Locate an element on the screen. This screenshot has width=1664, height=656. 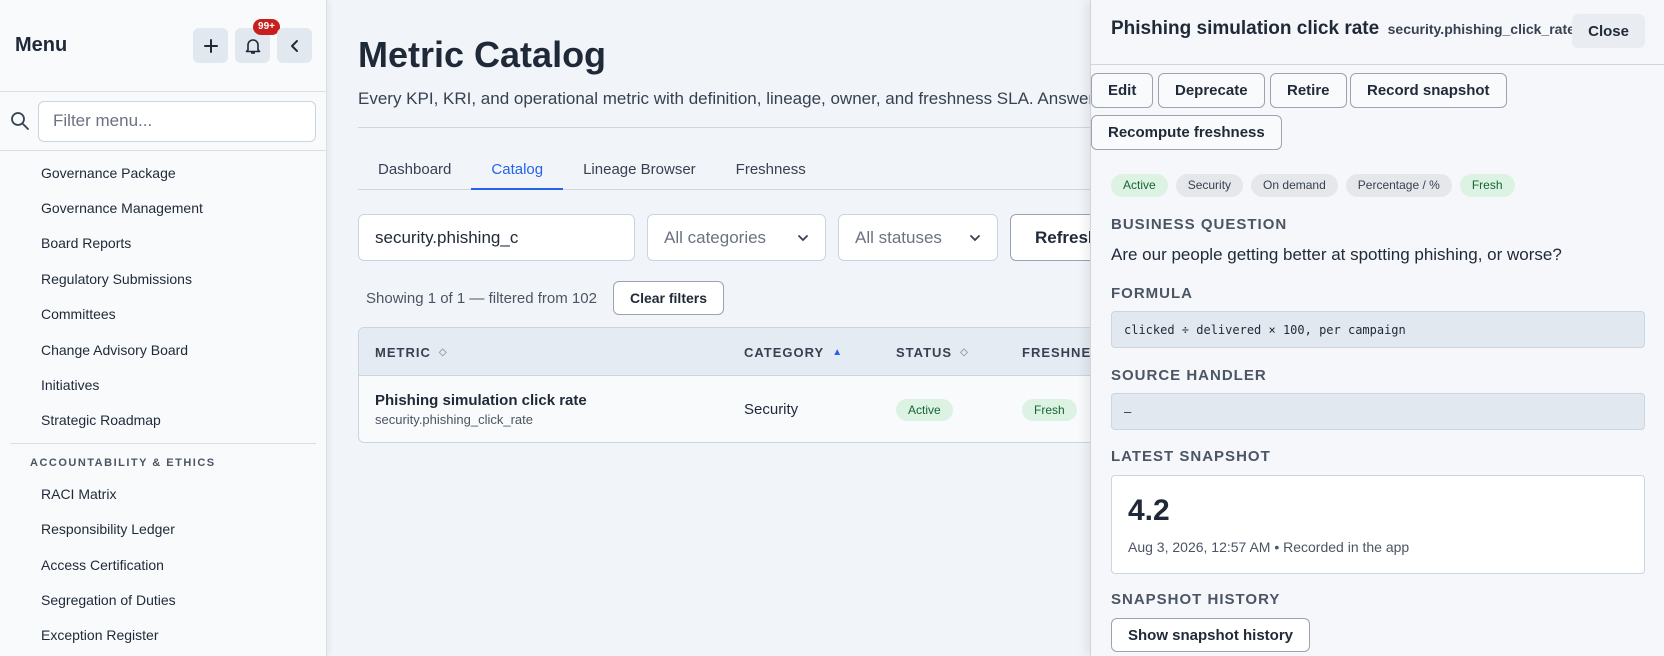
column-category-label: CATEGORY is located at coordinates (784, 352).